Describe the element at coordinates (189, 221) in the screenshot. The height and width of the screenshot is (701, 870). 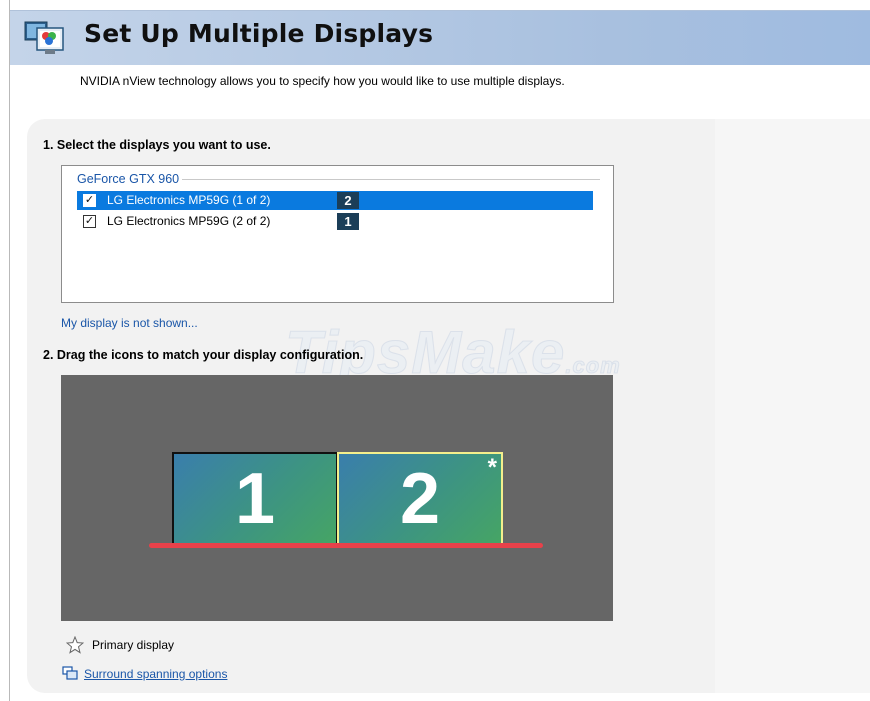
I see `display-label-2: LG Electronics MP59G (2 of 2)` at that location.